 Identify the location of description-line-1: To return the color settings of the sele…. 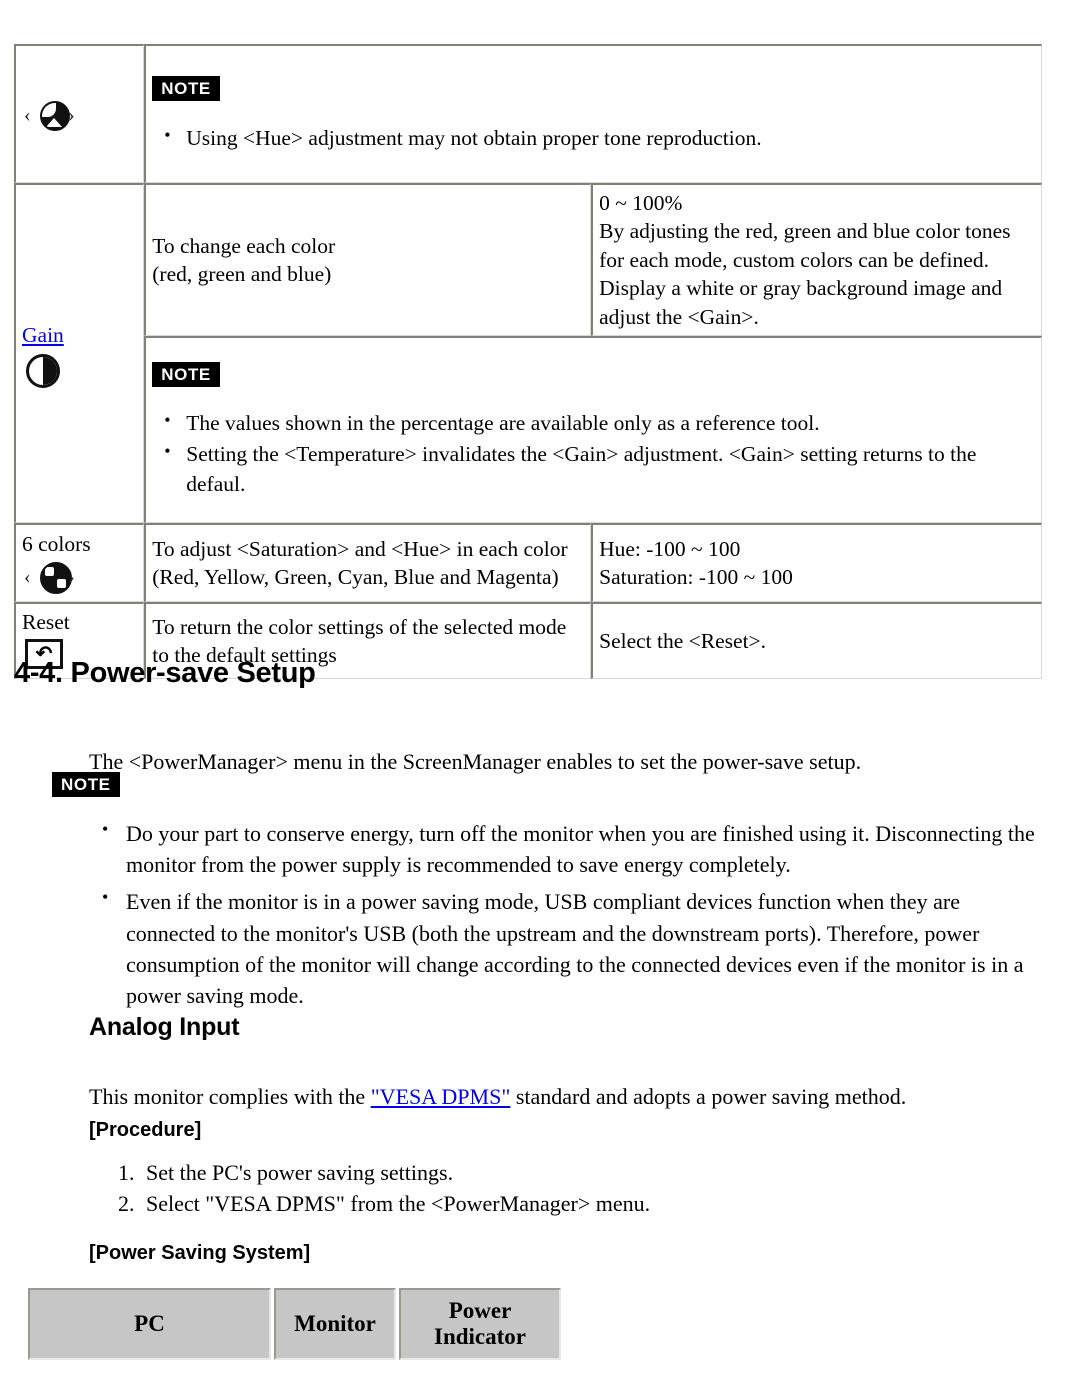
(359, 626).